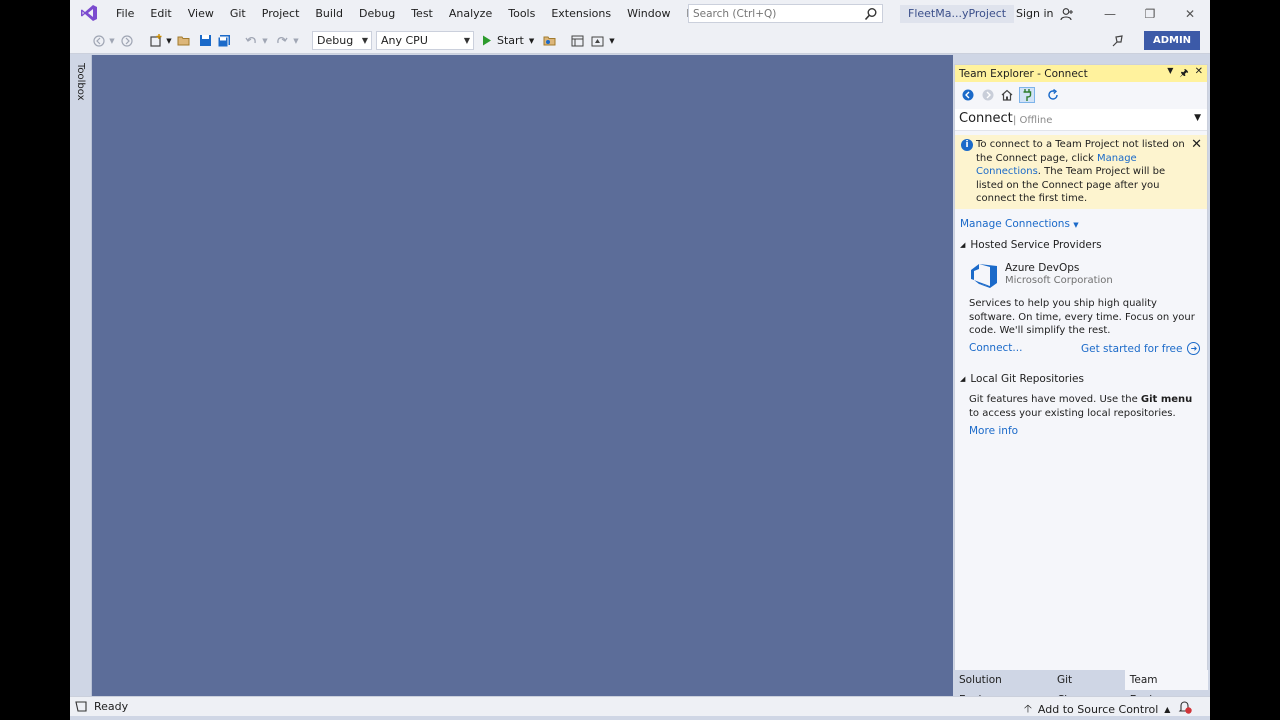  I want to click on notification-bell-icon, so click(1185, 707).